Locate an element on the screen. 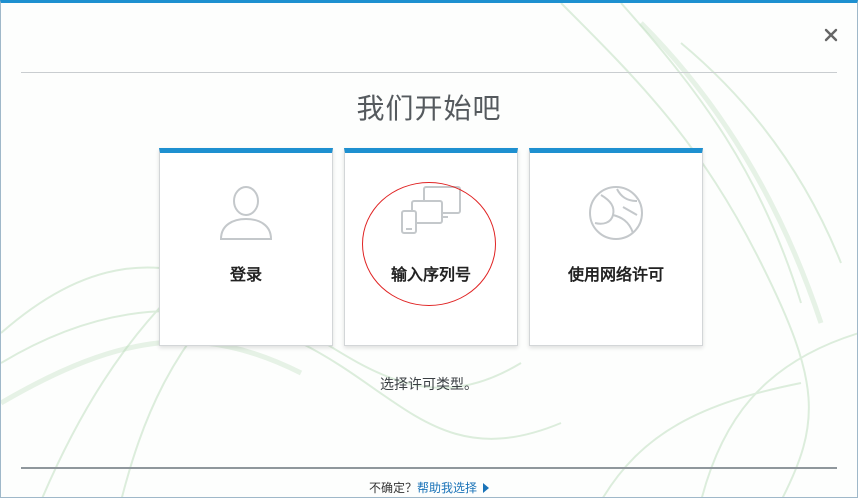  devices-icon is located at coordinates (431, 210).